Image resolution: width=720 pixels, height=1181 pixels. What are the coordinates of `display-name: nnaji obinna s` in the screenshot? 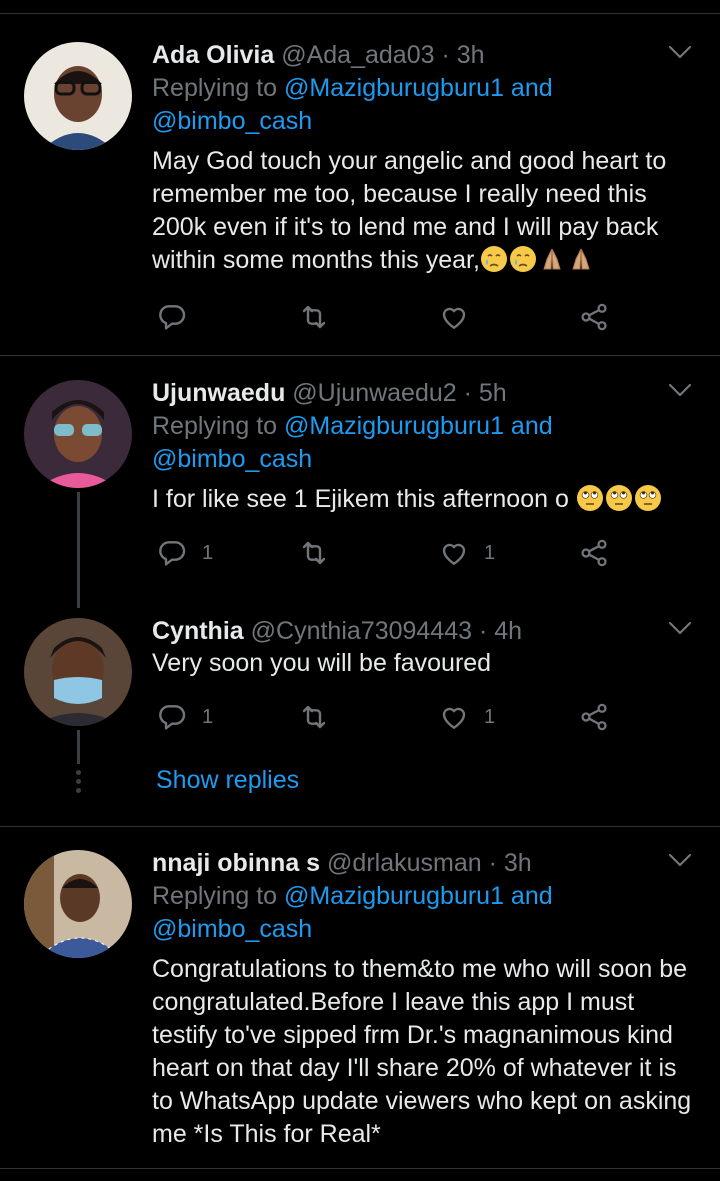 It's located at (236, 863).